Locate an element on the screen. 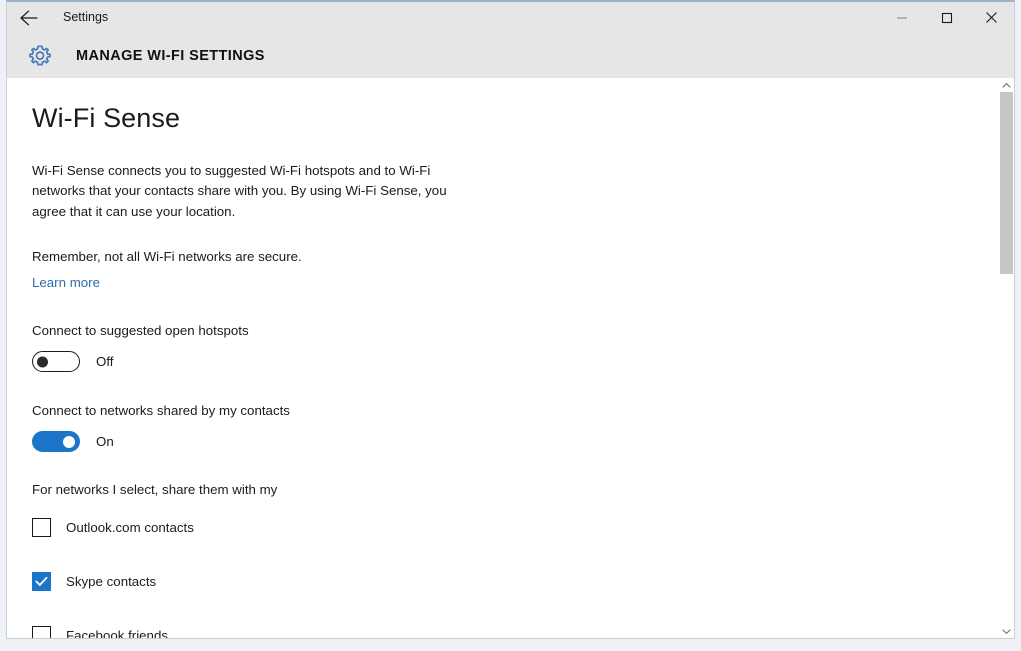 The height and width of the screenshot is (651, 1021). checkbox-skype is located at coordinates (41, 582).